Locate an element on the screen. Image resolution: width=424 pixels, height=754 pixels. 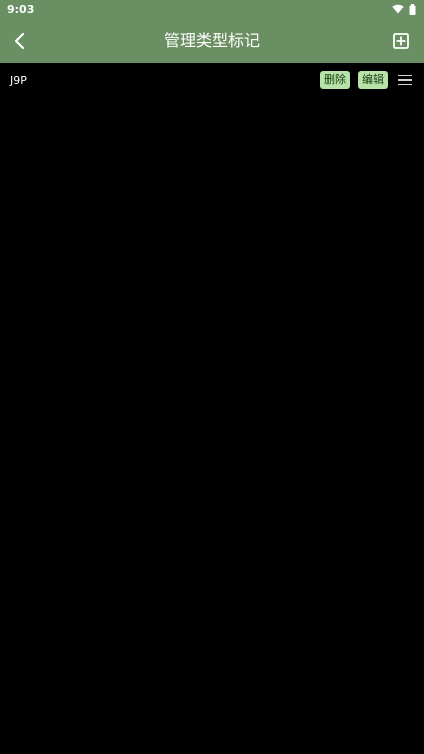
drag-handle-icon is located at coordinates (406, 80).